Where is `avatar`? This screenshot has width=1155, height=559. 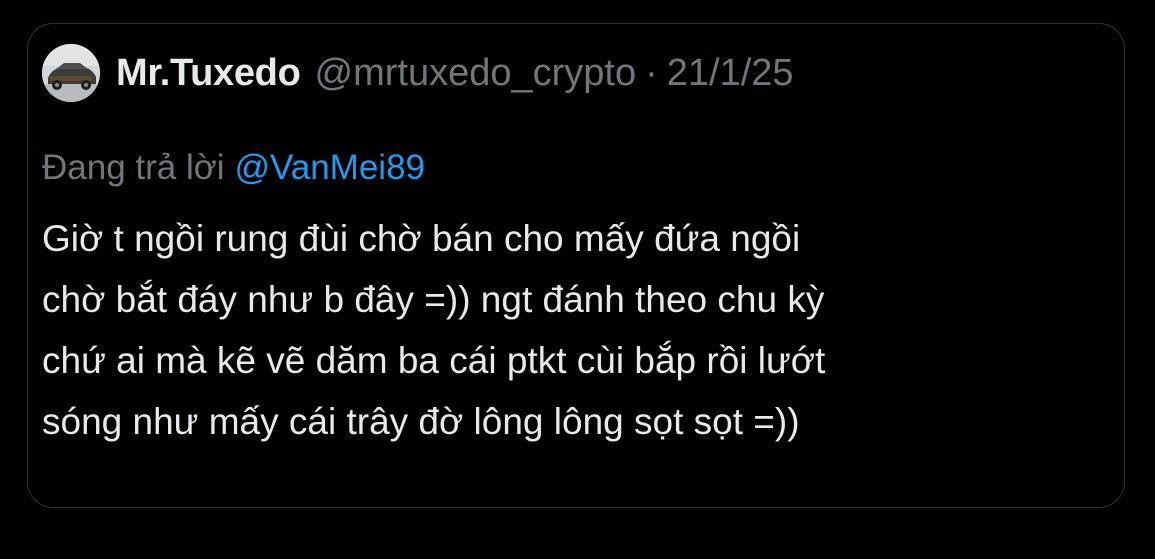 avatar is located at coordinates (71, 73).